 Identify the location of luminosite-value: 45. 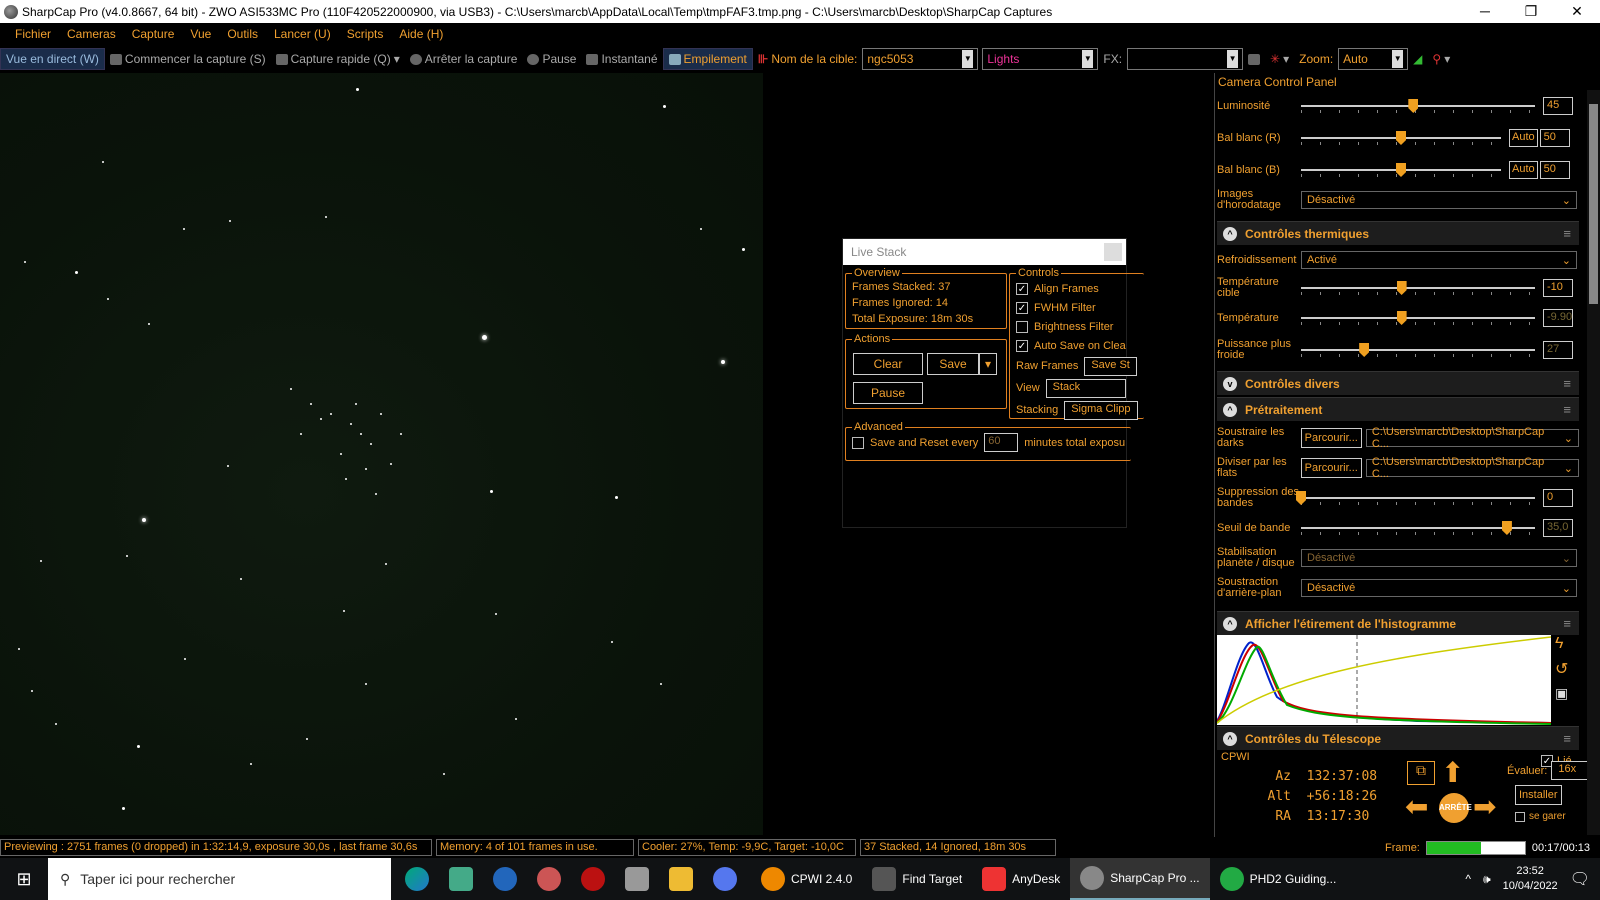
(1558, 106).